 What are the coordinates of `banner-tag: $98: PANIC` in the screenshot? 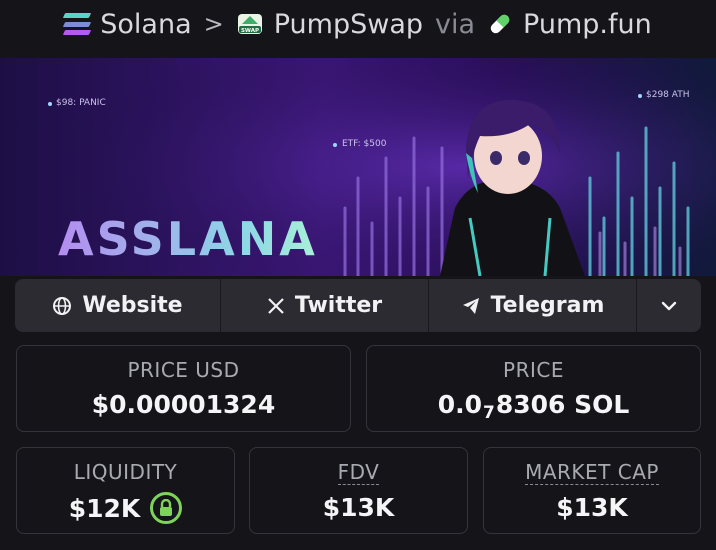 It's located at (81, 103).